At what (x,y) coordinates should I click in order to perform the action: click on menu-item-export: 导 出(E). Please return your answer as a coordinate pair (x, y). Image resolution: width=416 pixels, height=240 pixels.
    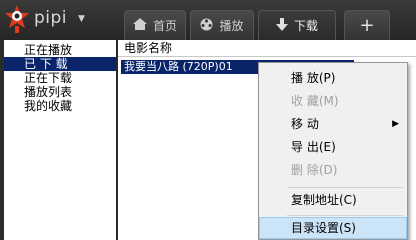
    Looking at the image, I should click on (333, 147).